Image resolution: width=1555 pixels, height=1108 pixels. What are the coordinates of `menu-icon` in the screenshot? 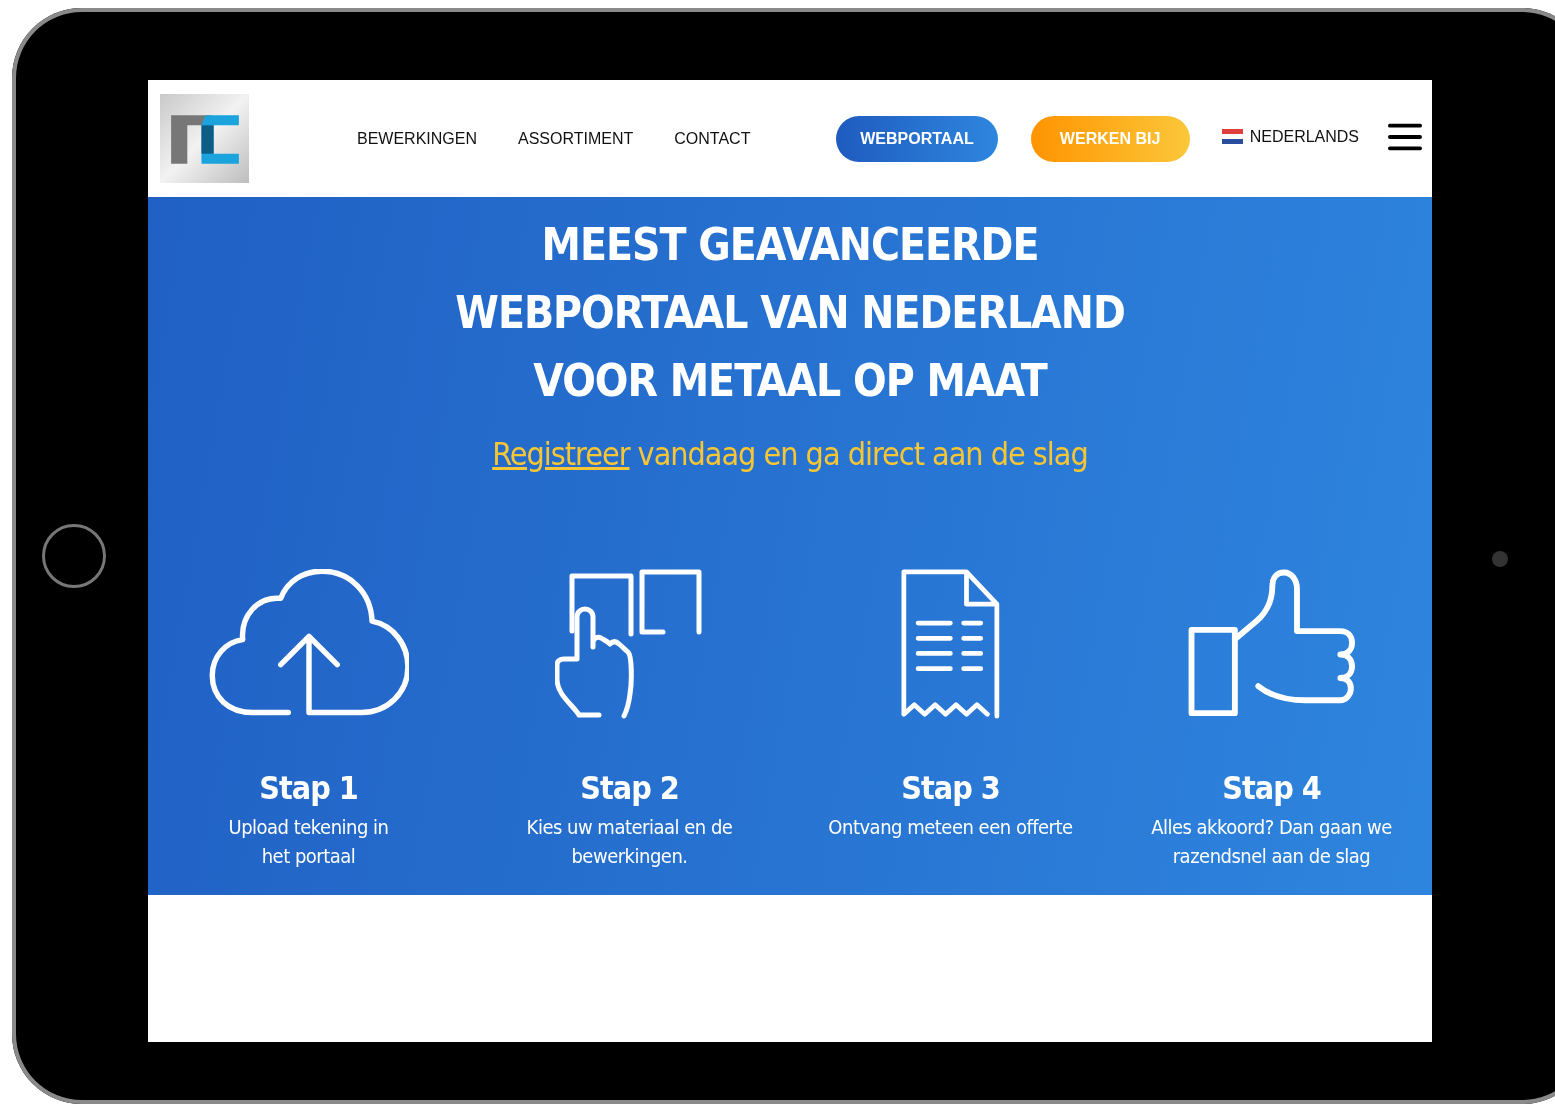 It's located at (1405, 136).